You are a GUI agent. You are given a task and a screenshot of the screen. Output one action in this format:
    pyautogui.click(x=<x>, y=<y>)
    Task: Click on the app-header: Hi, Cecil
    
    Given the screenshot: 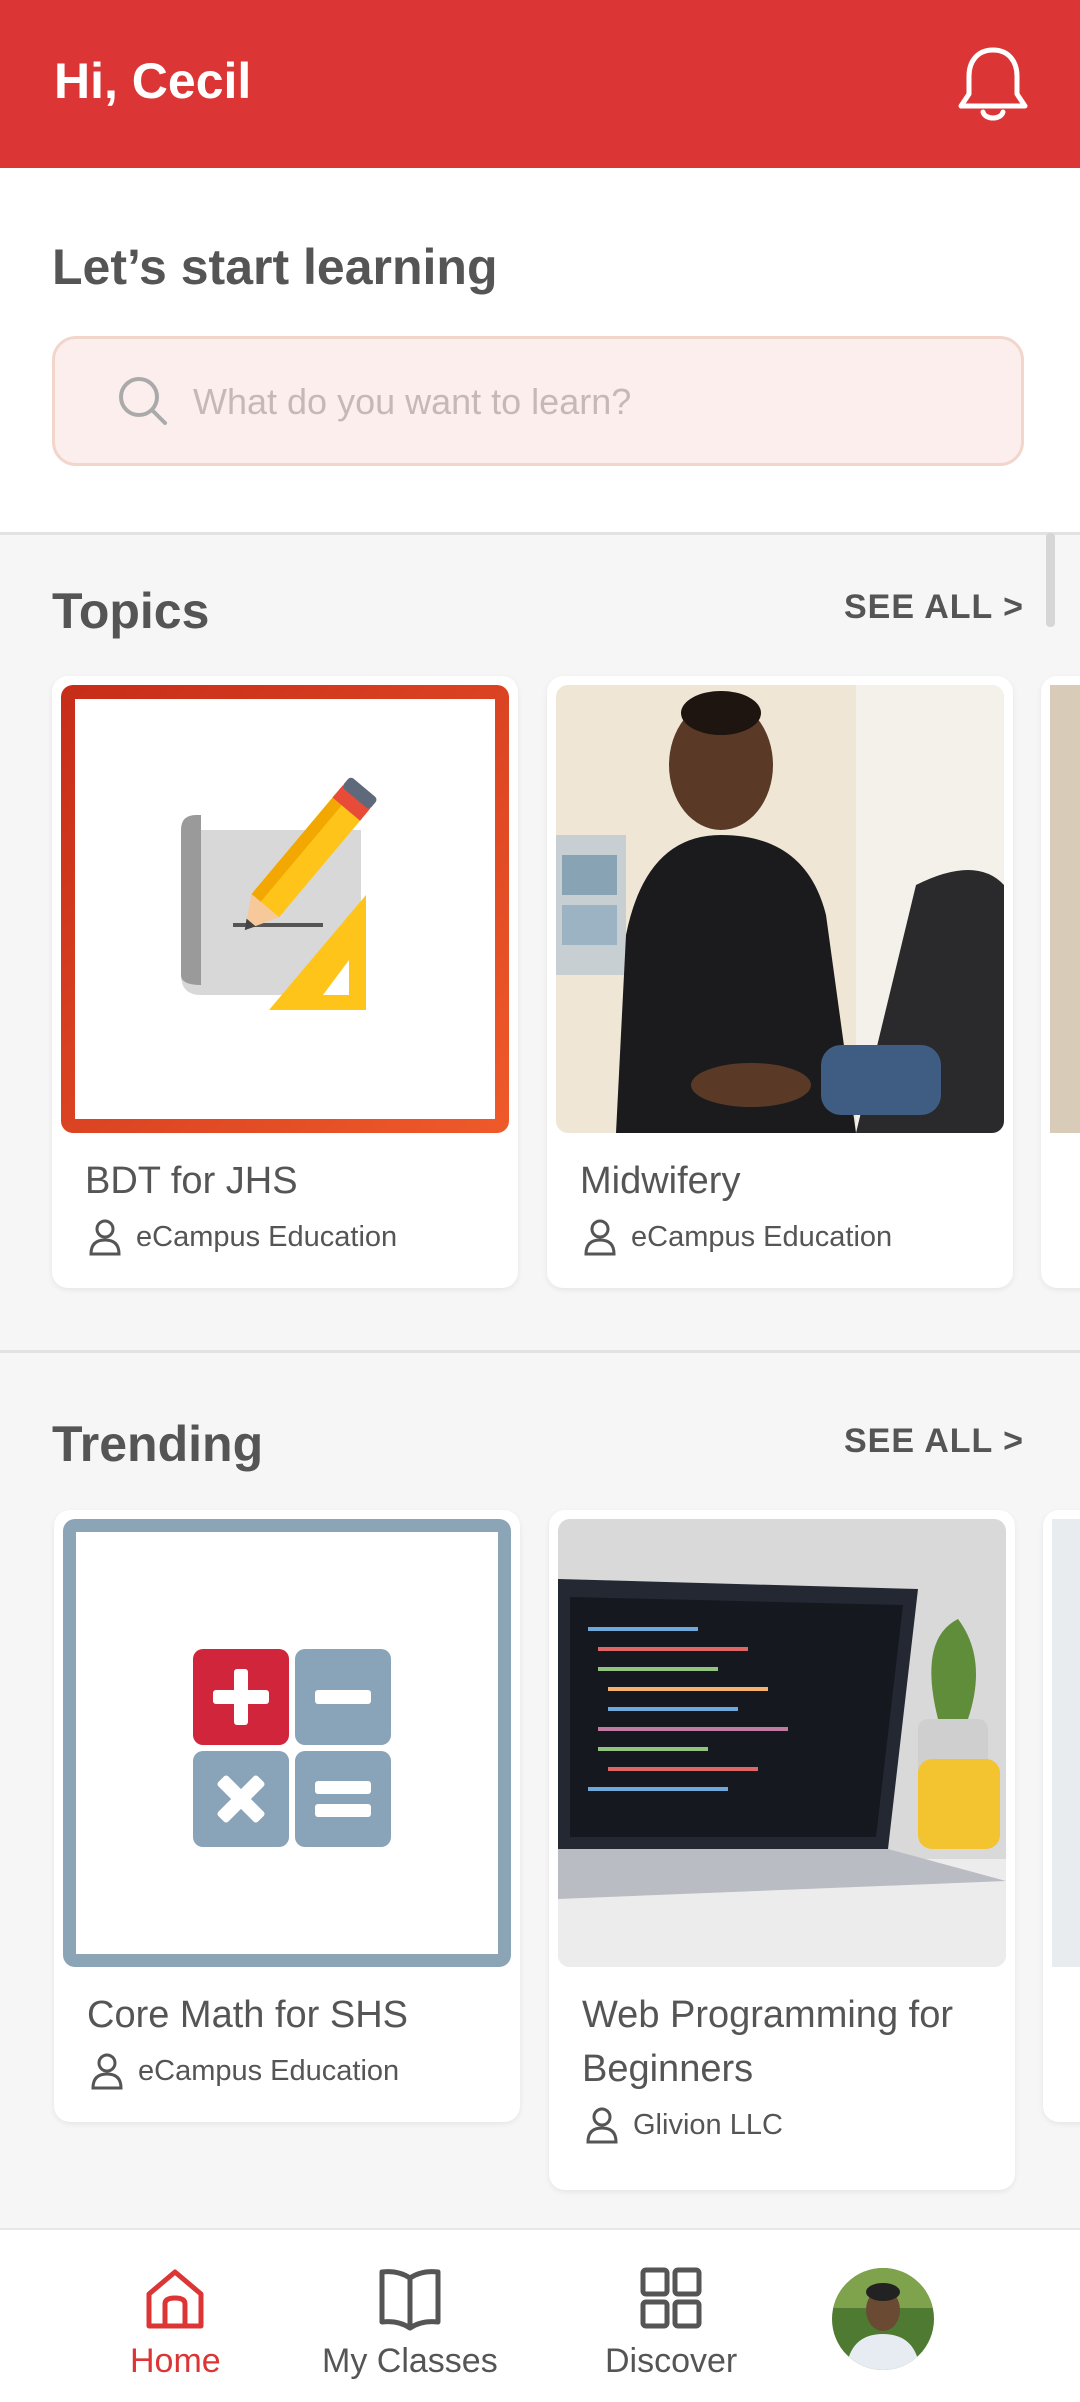 What is the action you would take?
    pyautogui.click(x=540, y=84)
    